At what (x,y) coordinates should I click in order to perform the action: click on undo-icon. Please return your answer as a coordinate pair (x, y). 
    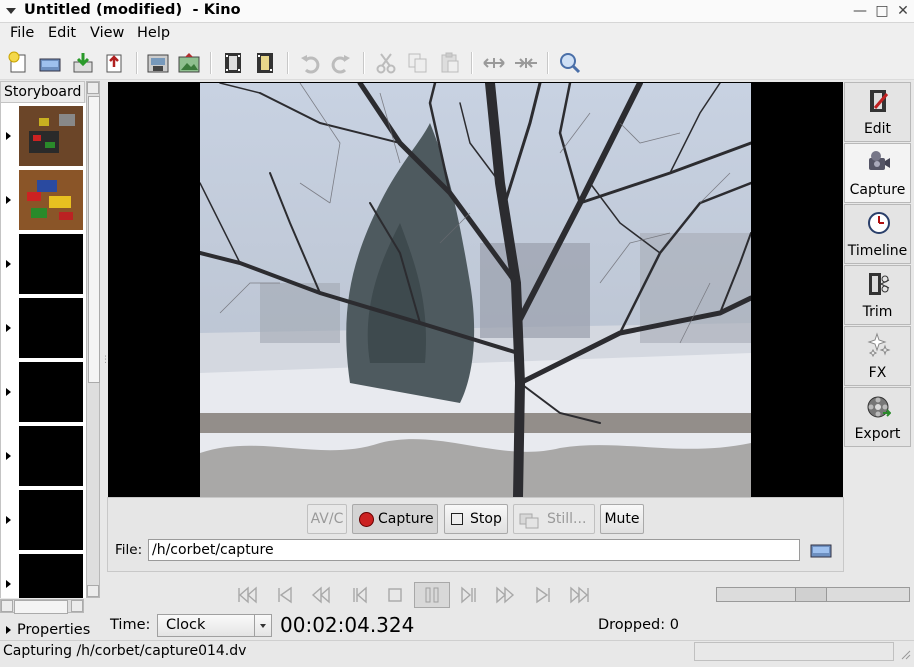
    Looking at the image, I should click on (310, 63).